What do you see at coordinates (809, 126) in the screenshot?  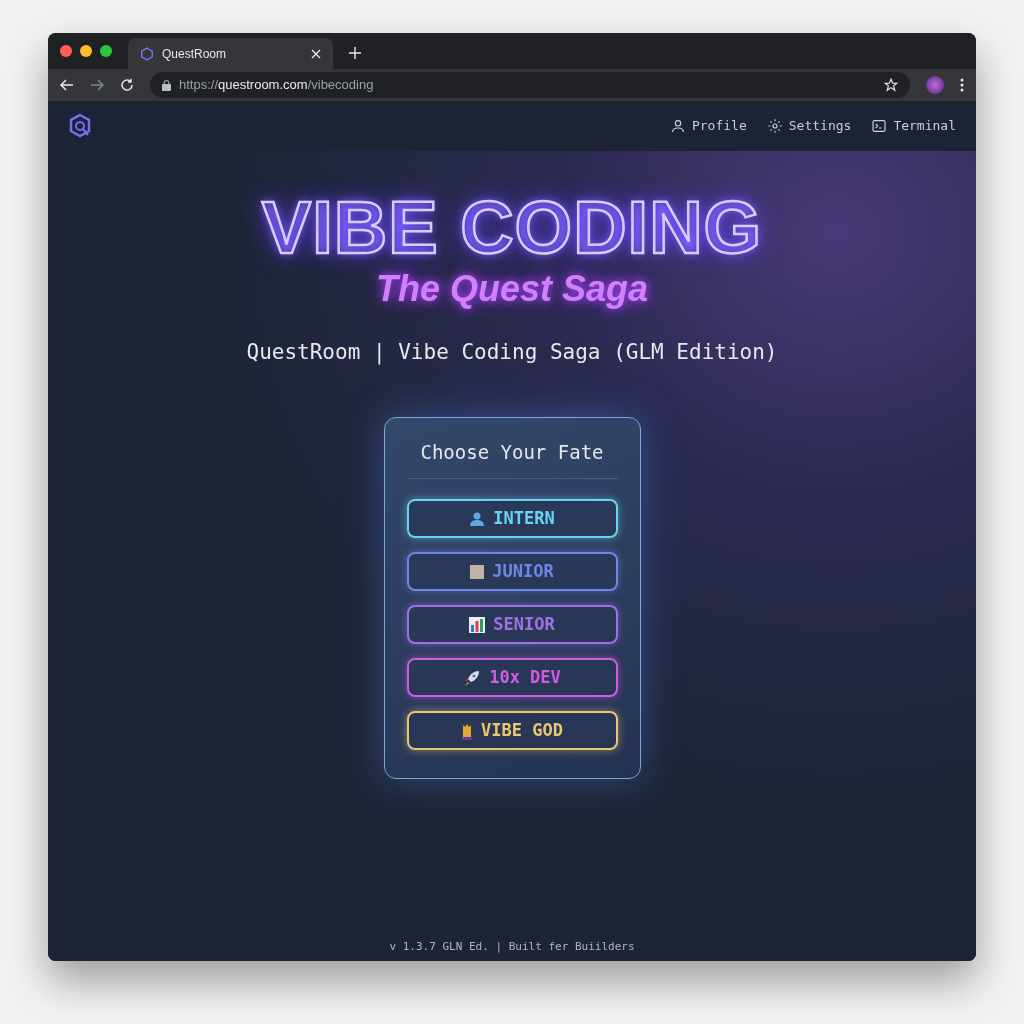 I see `nav-link: Settings` at bounding box center [809, 126].